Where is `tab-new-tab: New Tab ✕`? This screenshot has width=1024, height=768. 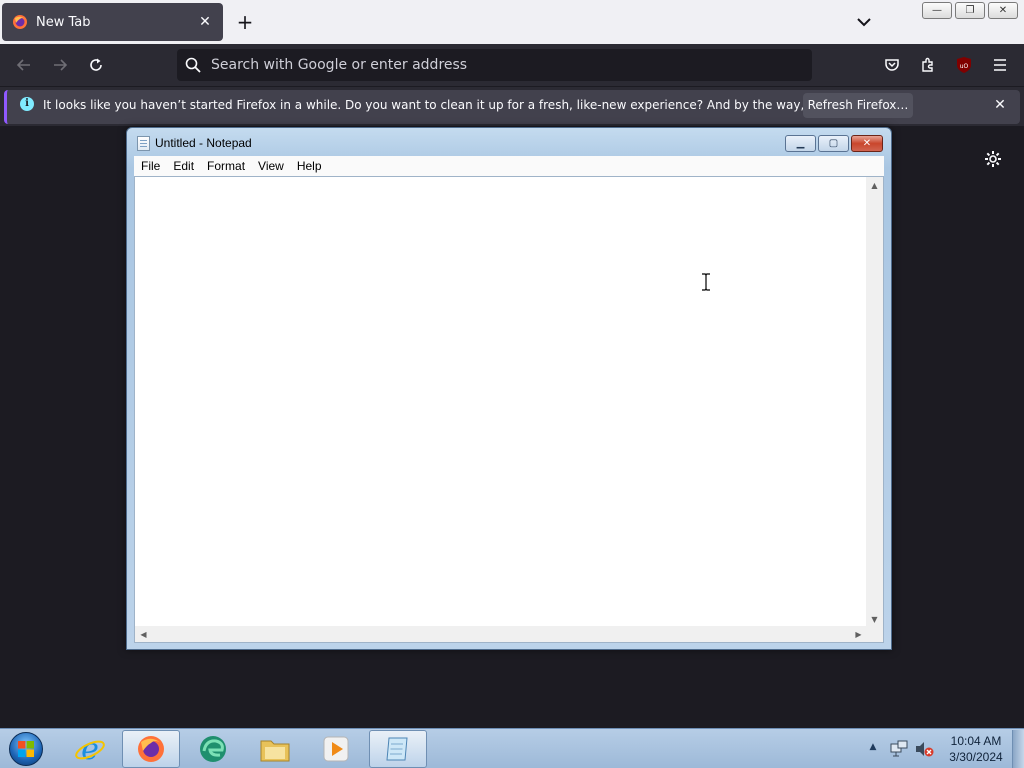 tab-new-tab: New Tab ✕ is located at coordinates (112, 22).